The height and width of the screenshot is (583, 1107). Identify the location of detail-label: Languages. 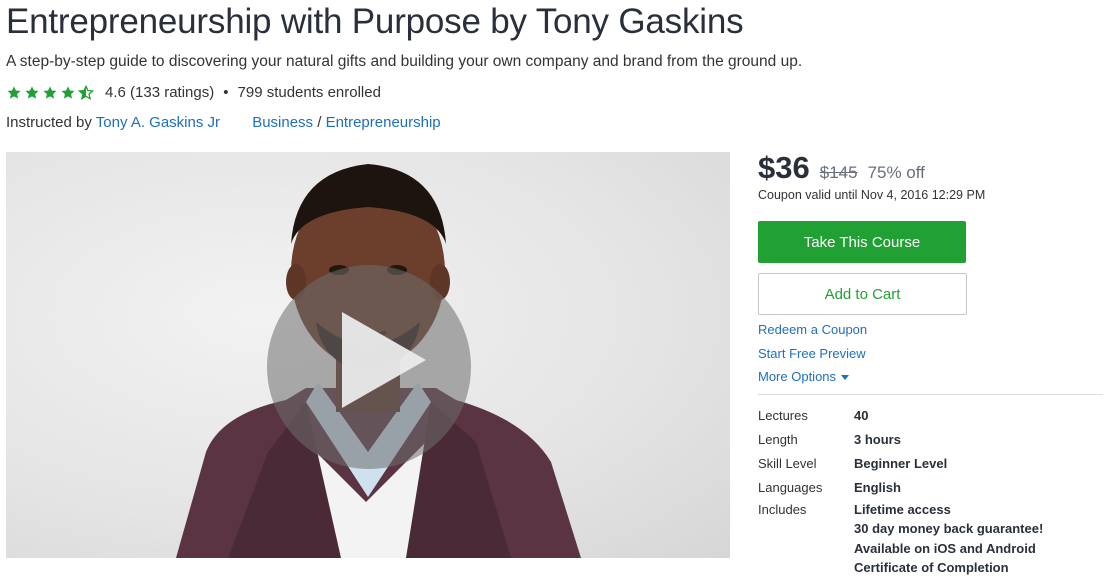
(790, 487).